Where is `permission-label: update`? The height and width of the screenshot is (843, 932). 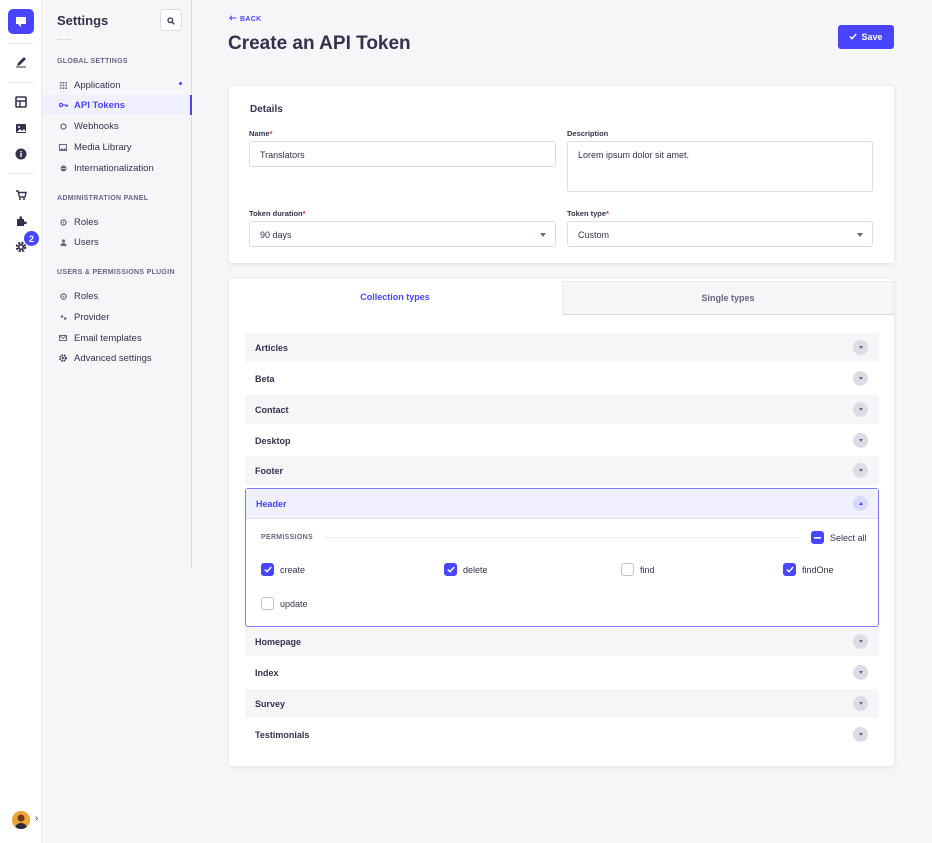
permission-label: update is located at coordinates (294, 603).